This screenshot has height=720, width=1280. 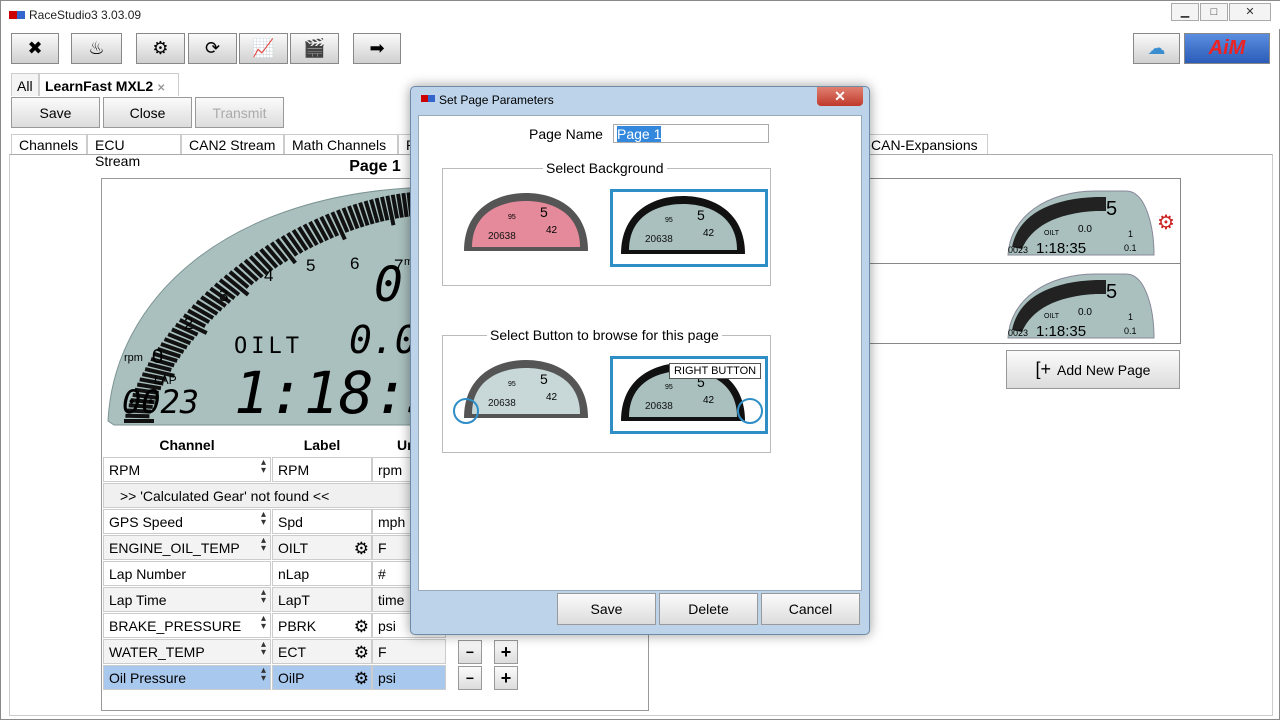 I want to click on label-value: ECT, so click(x=292, y=652).